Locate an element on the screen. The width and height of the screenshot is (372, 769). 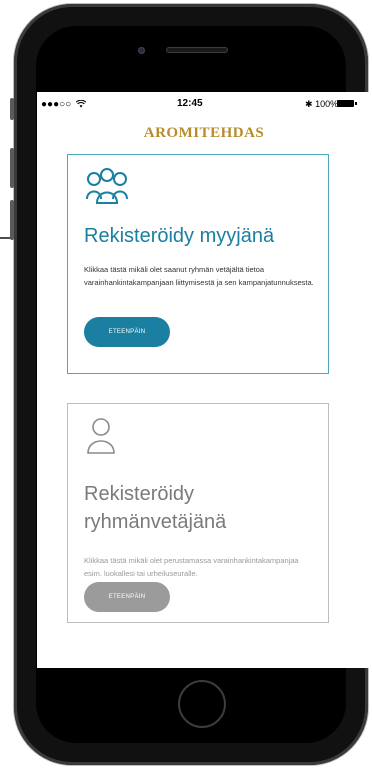
battery-percentage: 100% is located at coordinates (327, 104).